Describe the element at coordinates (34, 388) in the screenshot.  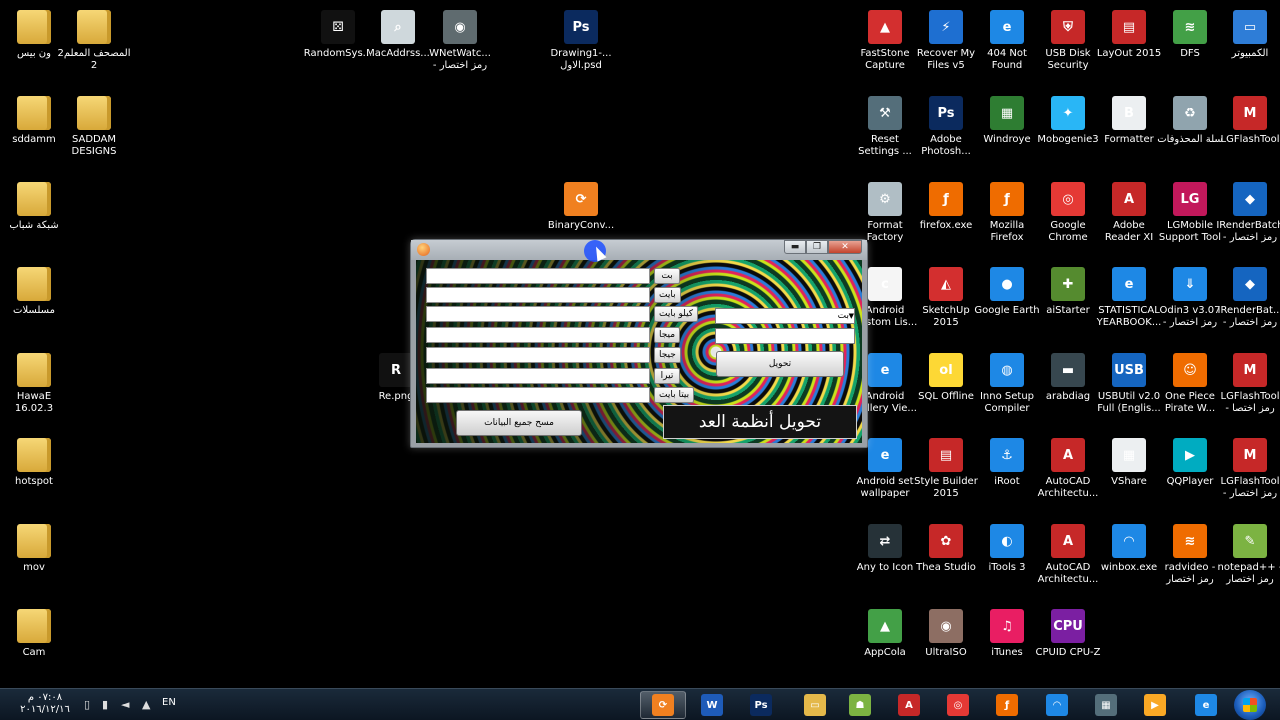
I see `desktop-folder: HawaE 16.02.3` at that location.